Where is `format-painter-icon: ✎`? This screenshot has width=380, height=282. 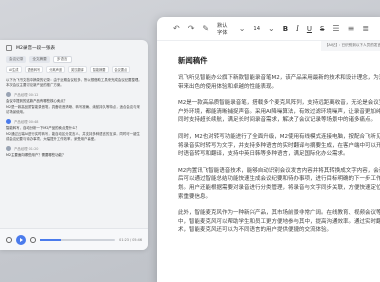
format-painter-icon: ✎ is located at coordinates (205, 28).